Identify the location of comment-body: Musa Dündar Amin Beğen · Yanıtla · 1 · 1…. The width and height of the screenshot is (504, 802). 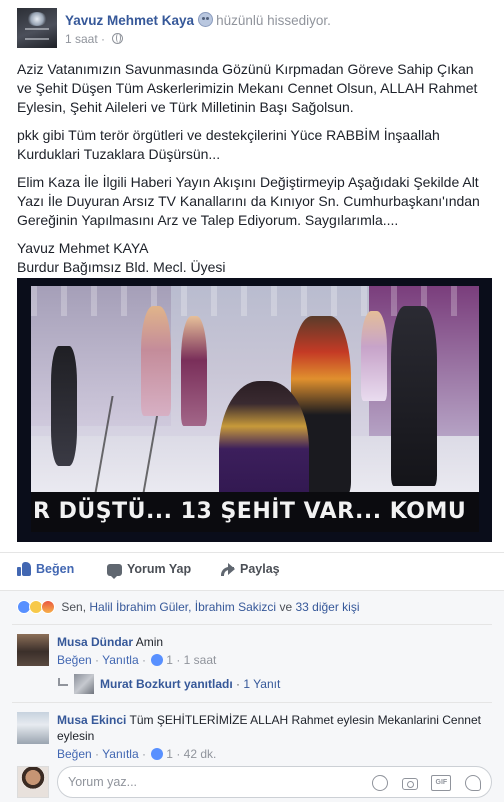
(274, 651).